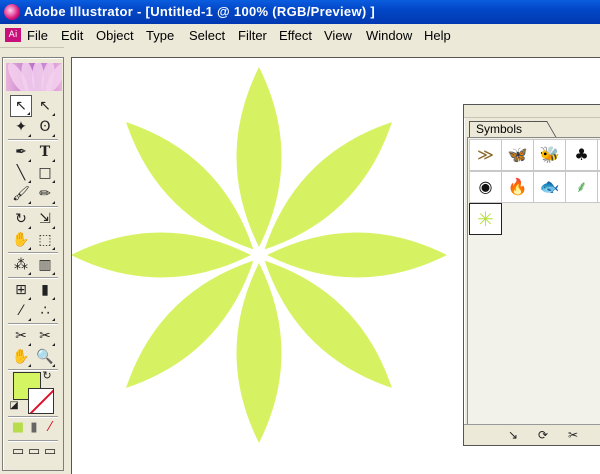  What do you see at coordinates (14, 406) in the screenshot?
I see `default-colors-icon: ◪` at bounding box center [14, 406].